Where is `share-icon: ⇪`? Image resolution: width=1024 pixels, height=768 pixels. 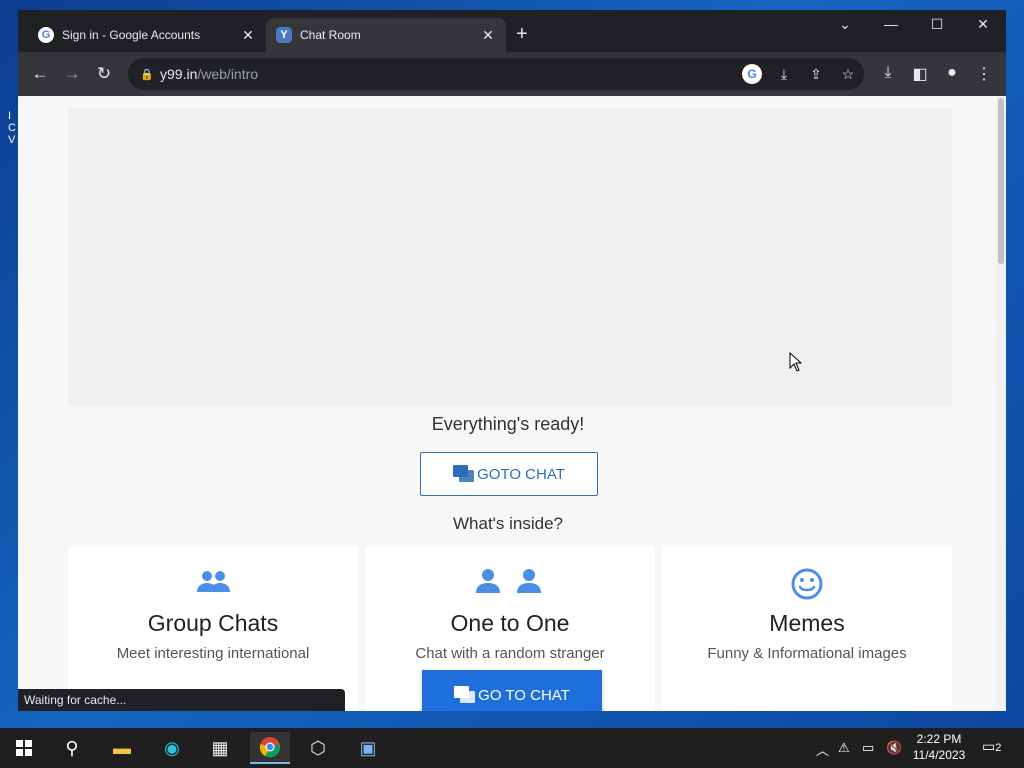 share-icon: ⇪ is located at coordinates (816, 74).